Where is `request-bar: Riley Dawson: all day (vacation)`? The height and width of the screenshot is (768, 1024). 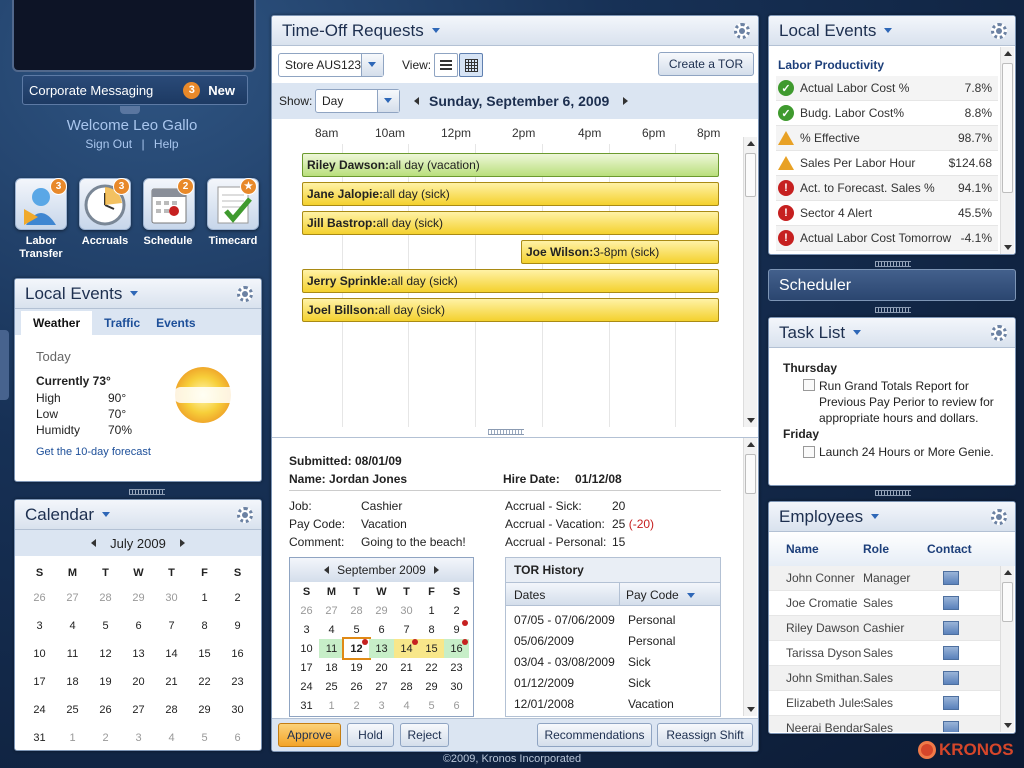
request-bar: Riley Dawson: all day (vacation) is located at coordinates (510, 165).